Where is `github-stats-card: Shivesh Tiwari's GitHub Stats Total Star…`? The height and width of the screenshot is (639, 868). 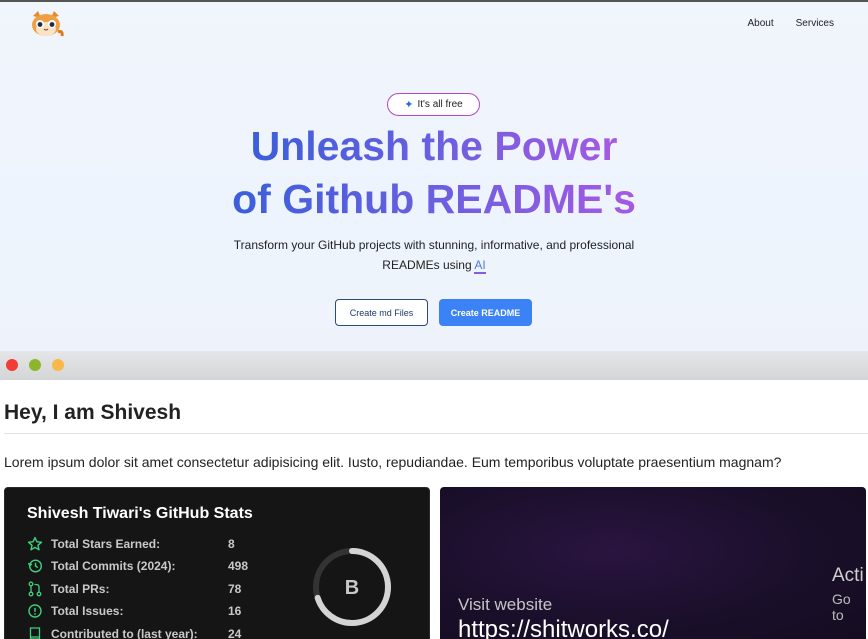
github-stats-card: Shivesh Tiwari's GitHub Stats Total Star… is located at coordinates (217, 563).